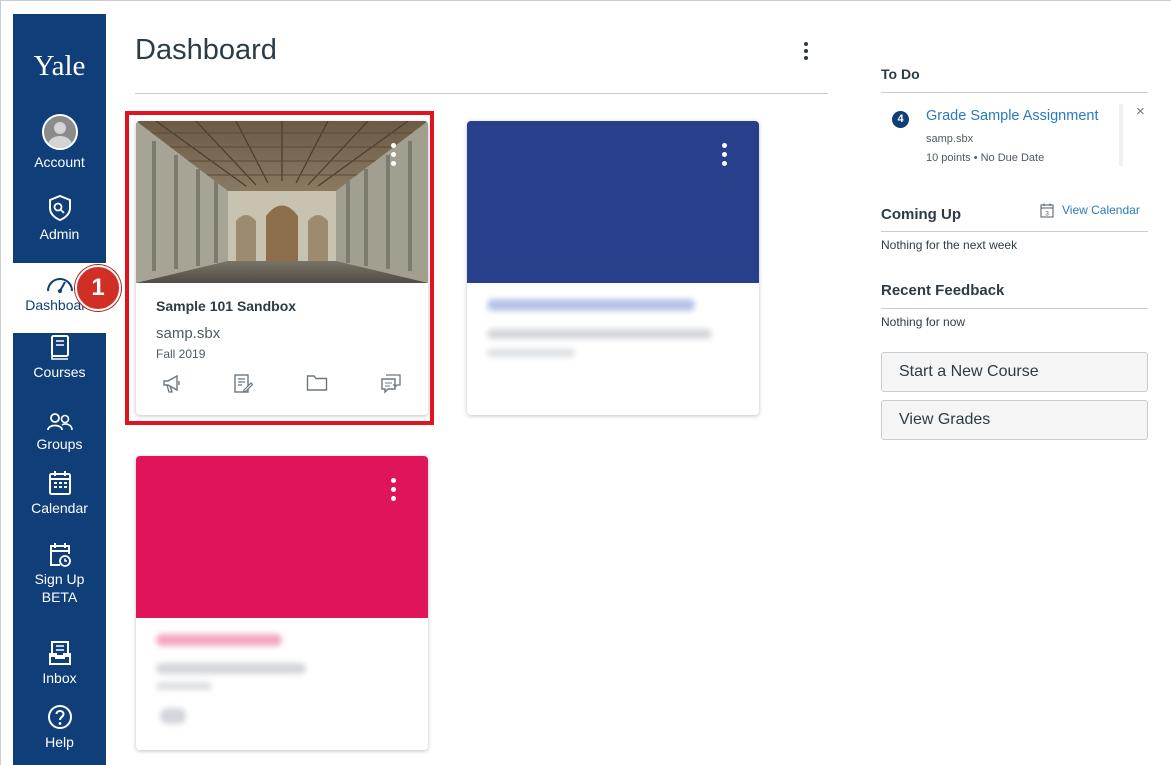 This screenshot has height=765, width=1171. What do you see at coordinates (1121, 135) in the screenshot?
I see `todo-scroll-track` at bounding box center [1121, 135].